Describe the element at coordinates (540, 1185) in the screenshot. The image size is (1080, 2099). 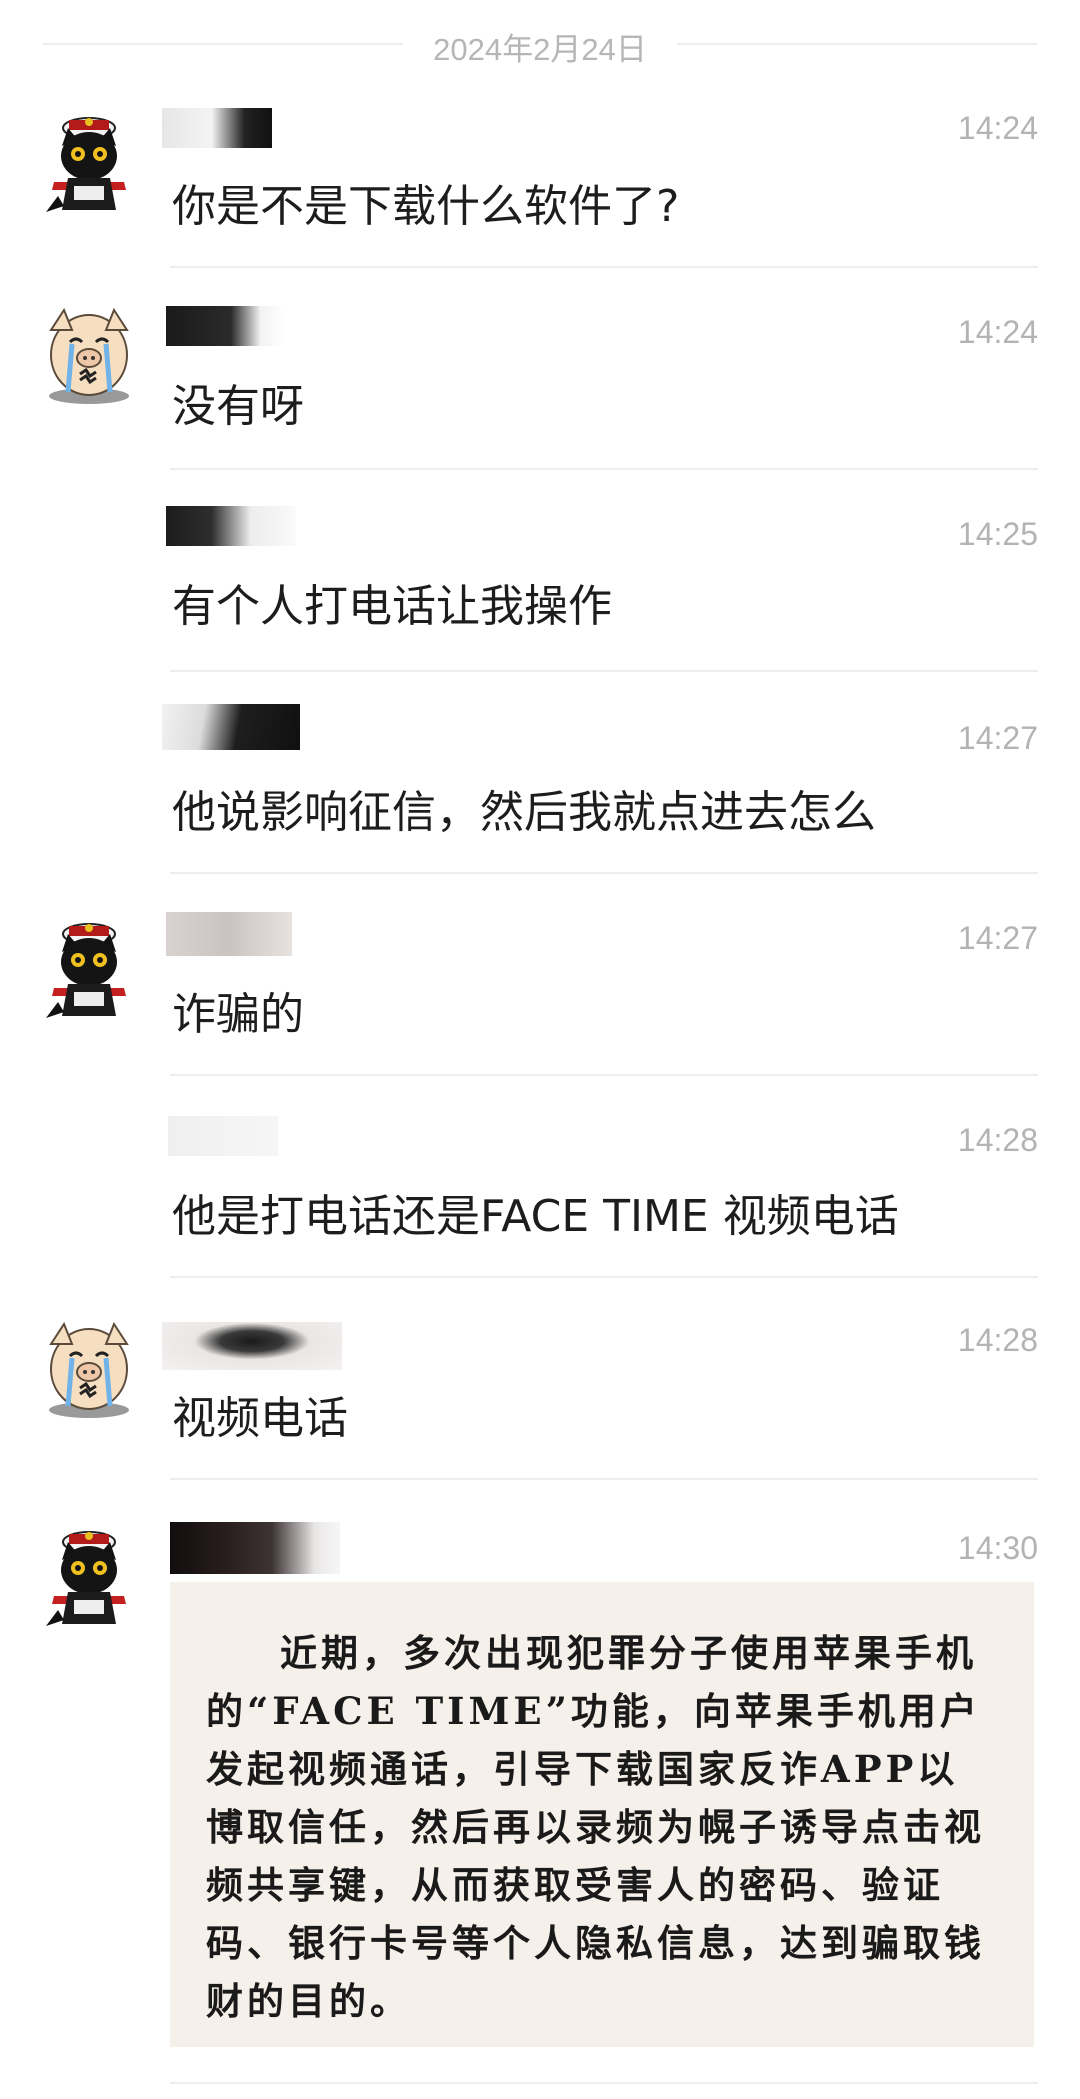
I see `message-item: 14:28 他是打电话还是FACE TIME 视频电话` at that location.